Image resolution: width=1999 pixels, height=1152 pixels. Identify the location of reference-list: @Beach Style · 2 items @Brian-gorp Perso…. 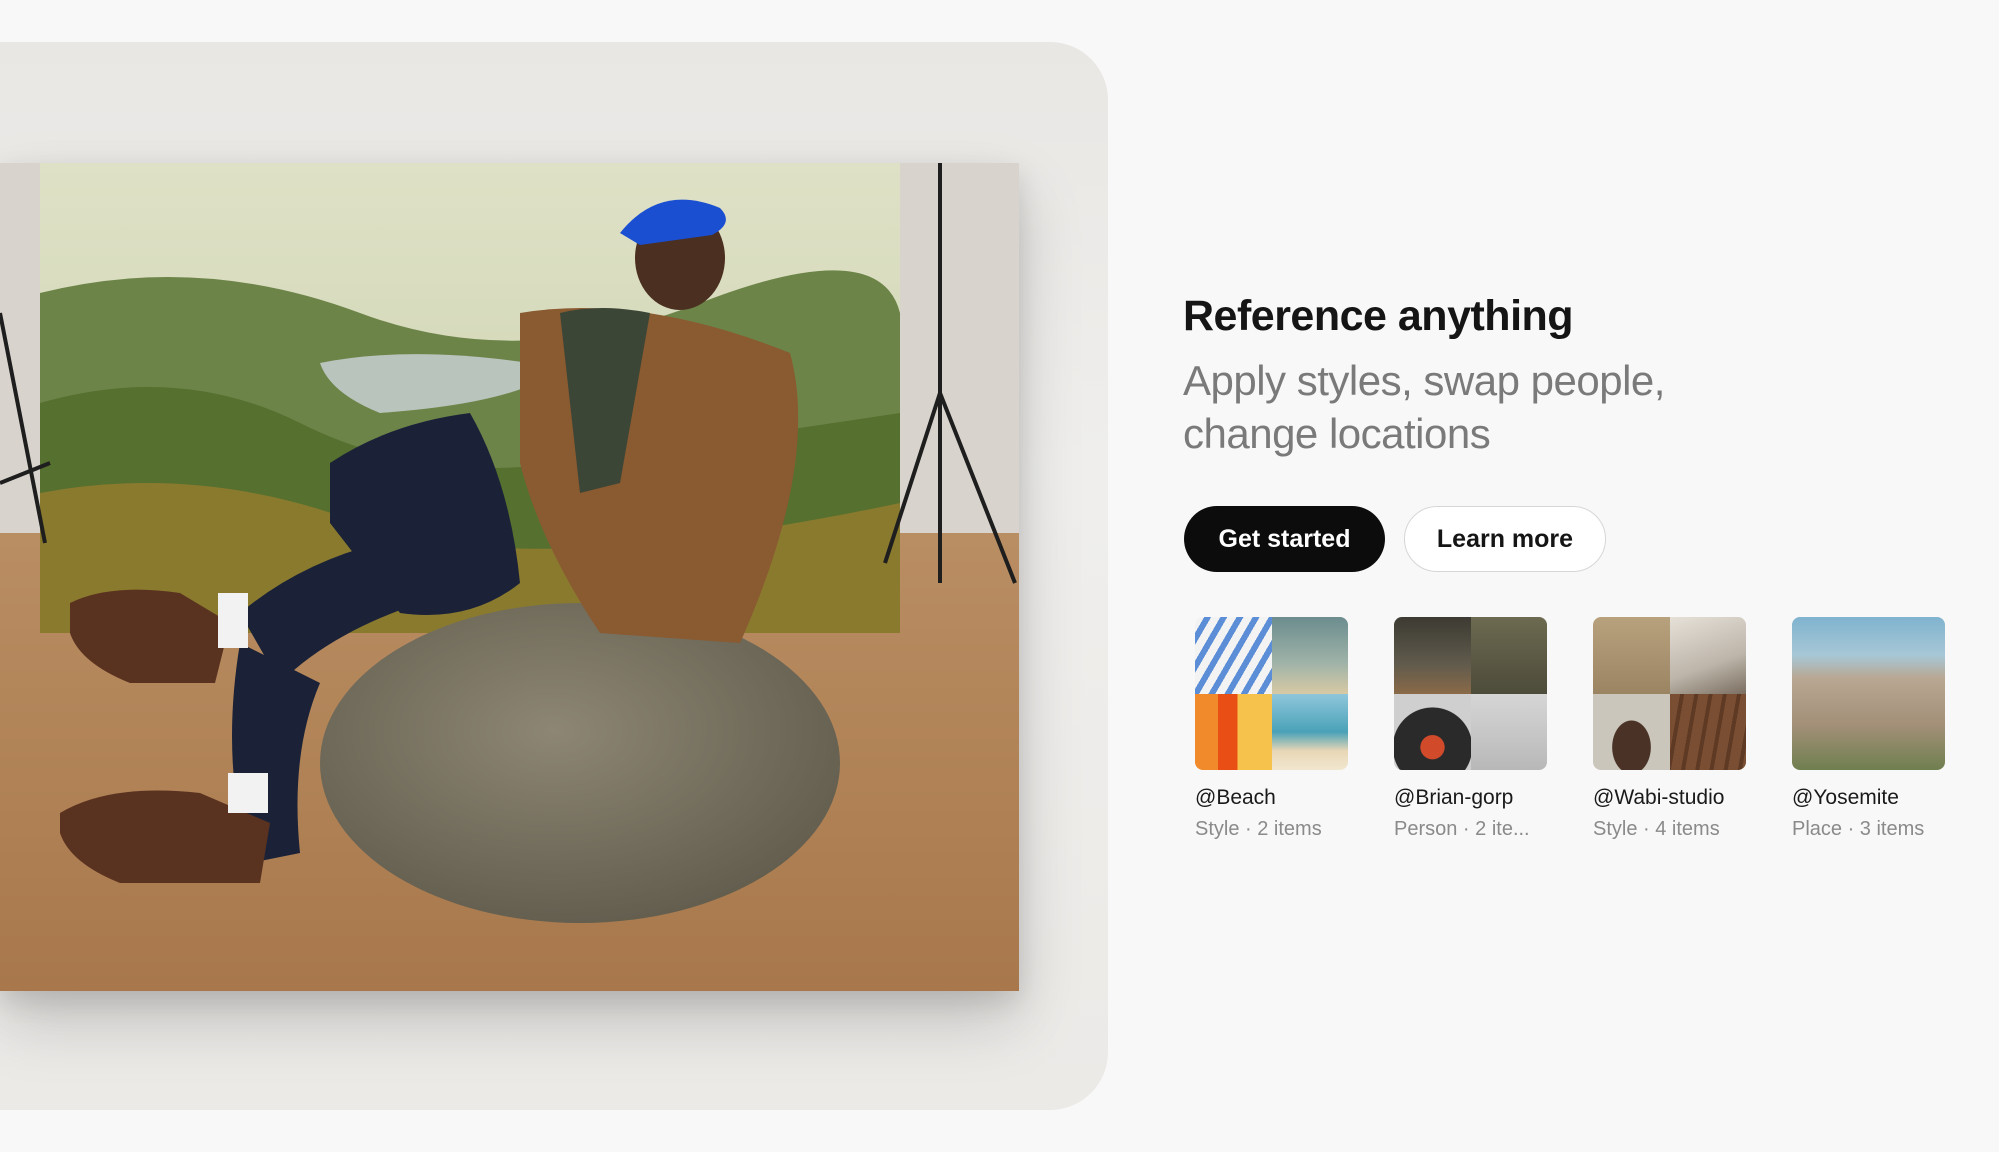
(1570, 729).